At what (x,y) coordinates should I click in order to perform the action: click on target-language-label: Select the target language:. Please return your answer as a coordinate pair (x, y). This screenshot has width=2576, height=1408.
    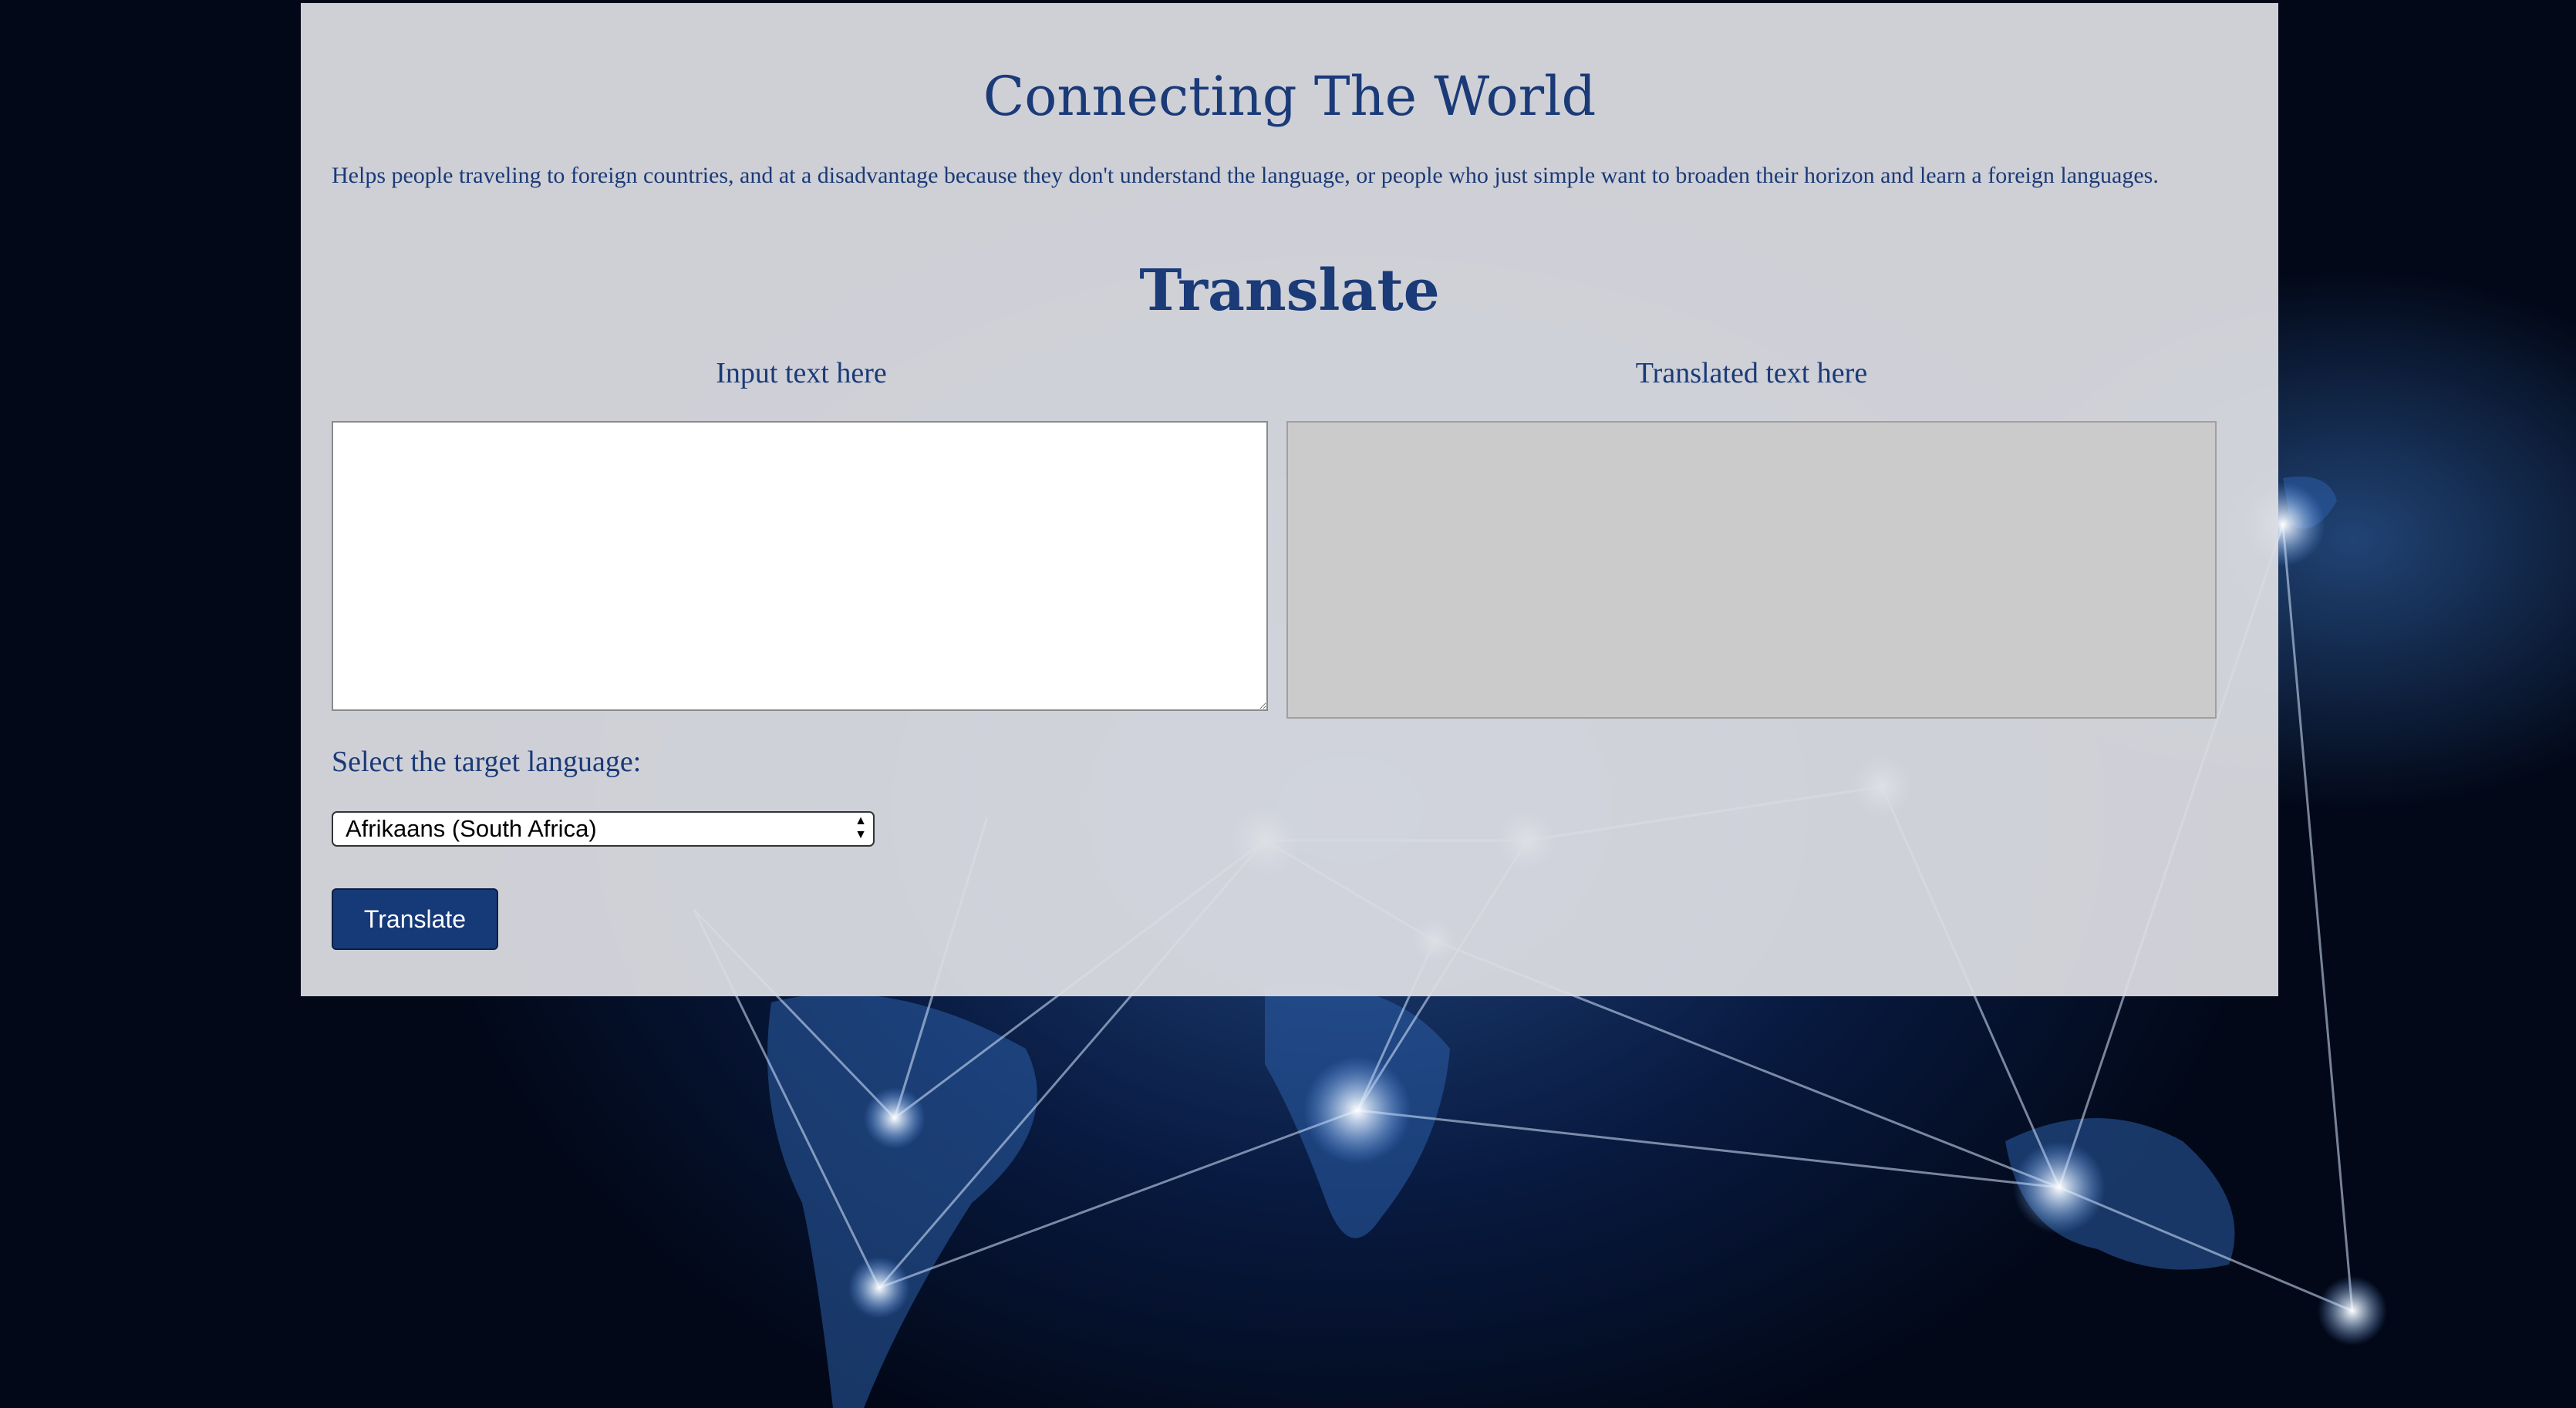
    Looking at the image, I should click on (487, 762).